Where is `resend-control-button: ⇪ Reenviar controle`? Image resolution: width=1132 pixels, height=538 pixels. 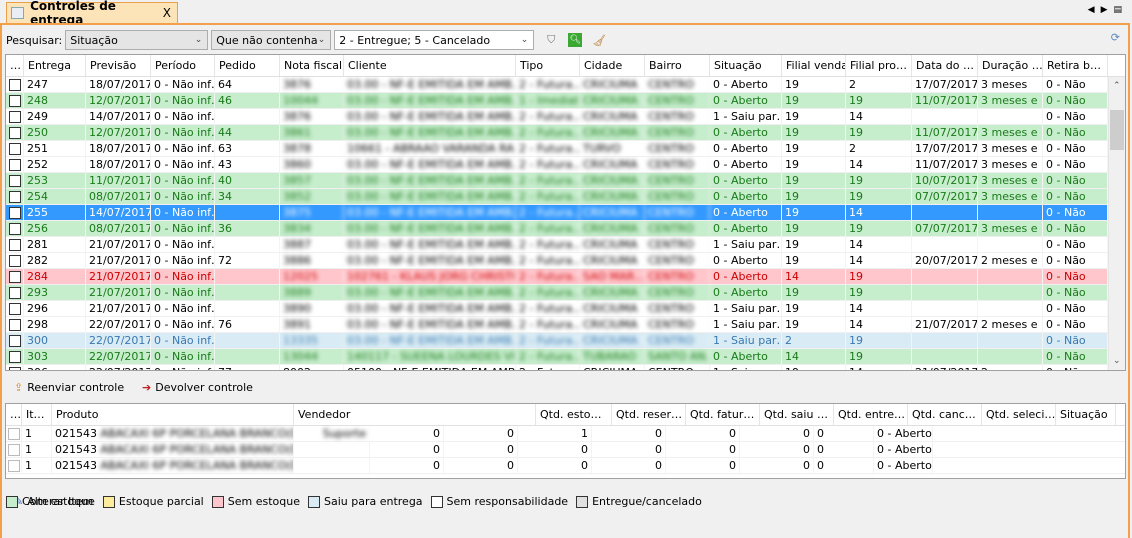
resend-control-button: ⇪ Reenviar controle is located at coordinates (69, 387).